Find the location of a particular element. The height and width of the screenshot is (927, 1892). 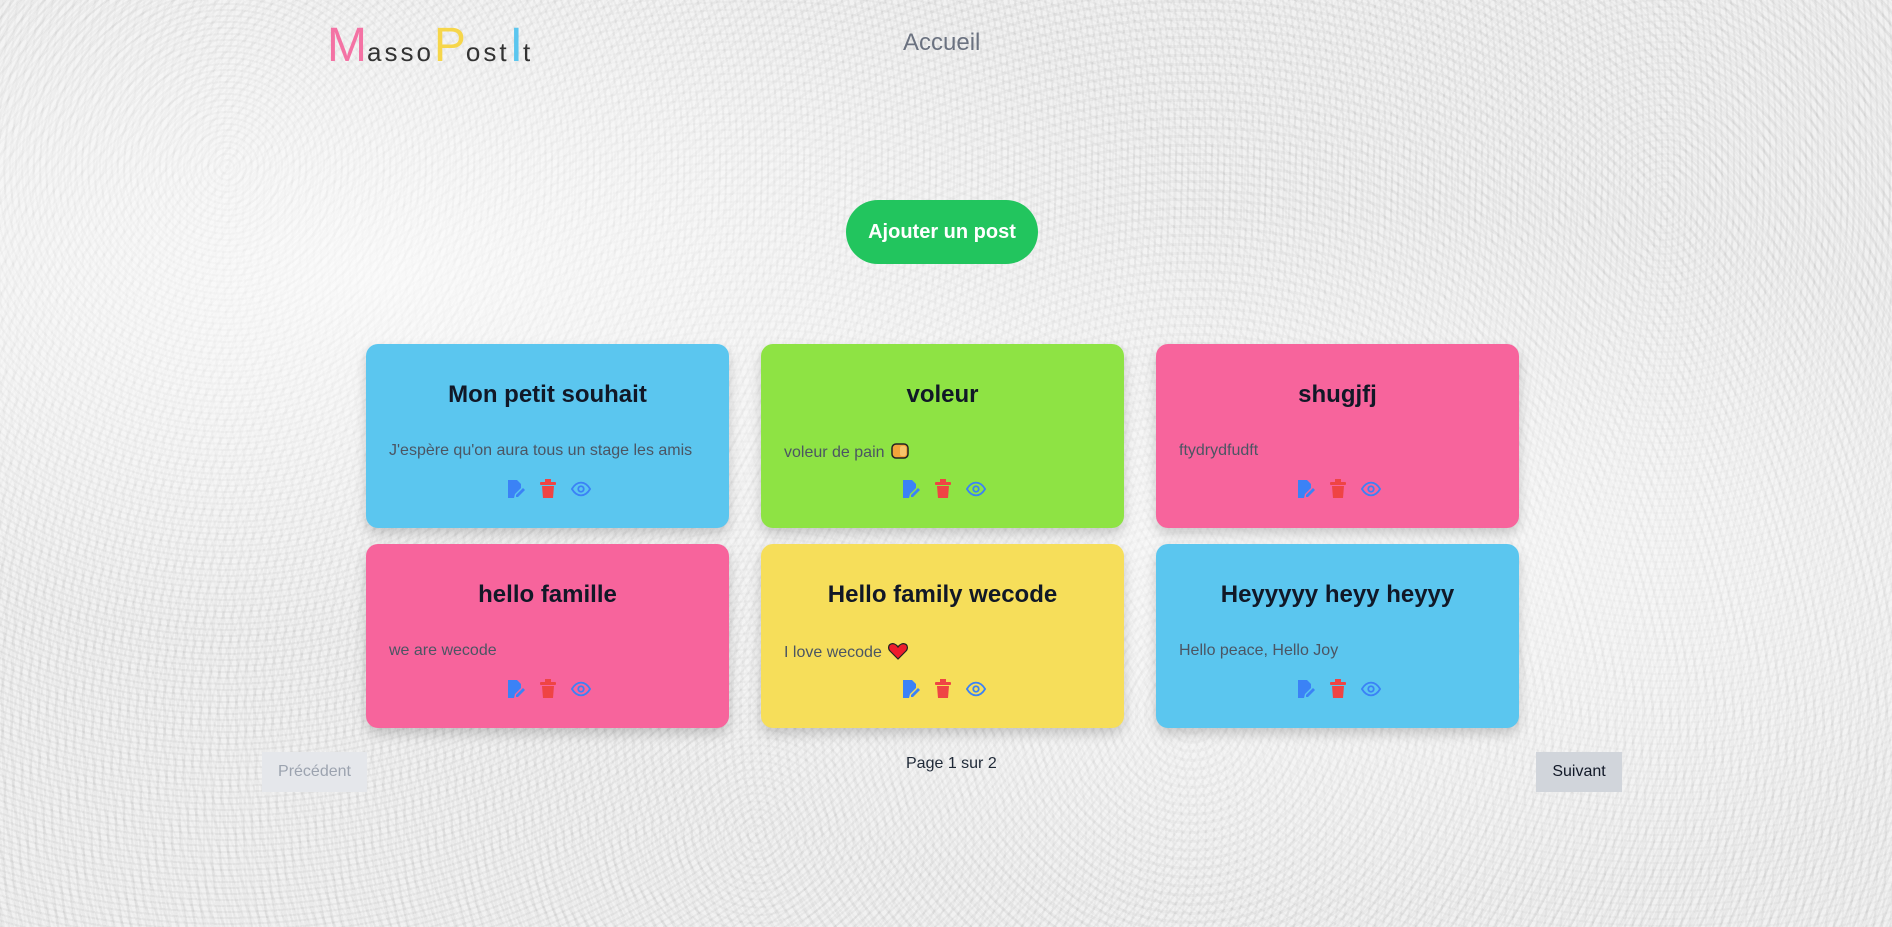

post-card: hello famille we are wecode is located at coordinates (547, 636).